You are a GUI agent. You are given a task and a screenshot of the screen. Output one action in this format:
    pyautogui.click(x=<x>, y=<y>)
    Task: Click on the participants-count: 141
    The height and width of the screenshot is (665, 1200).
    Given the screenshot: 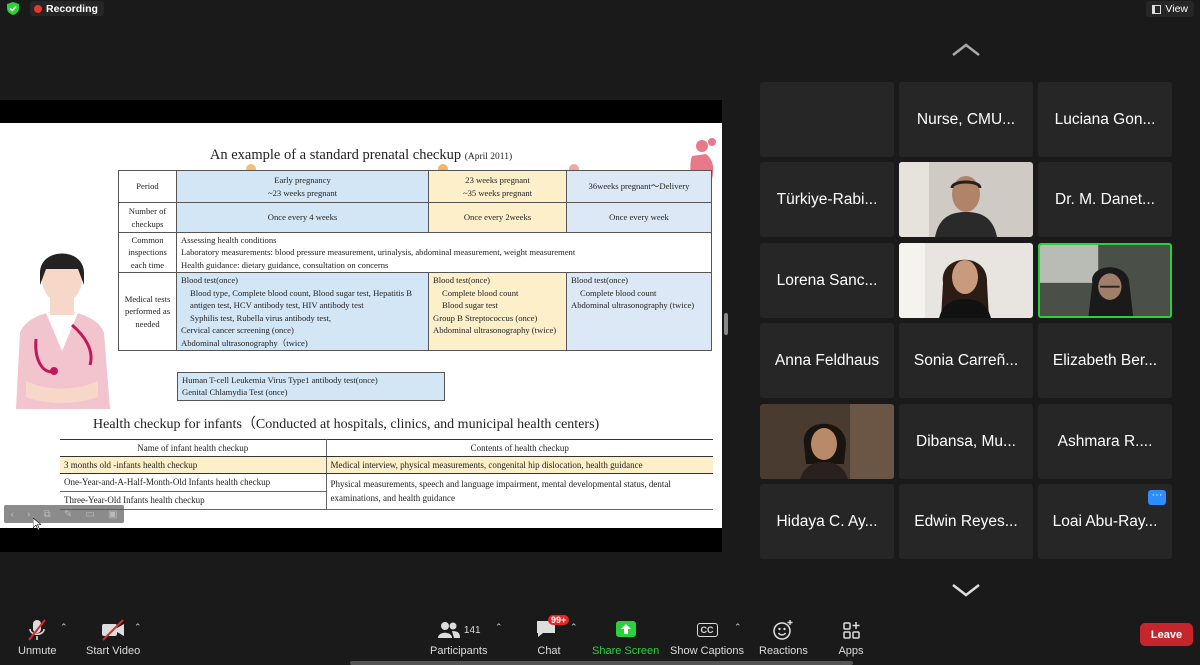 What is the action you would take?
    pyautogui.click(x=472, y=630)
    